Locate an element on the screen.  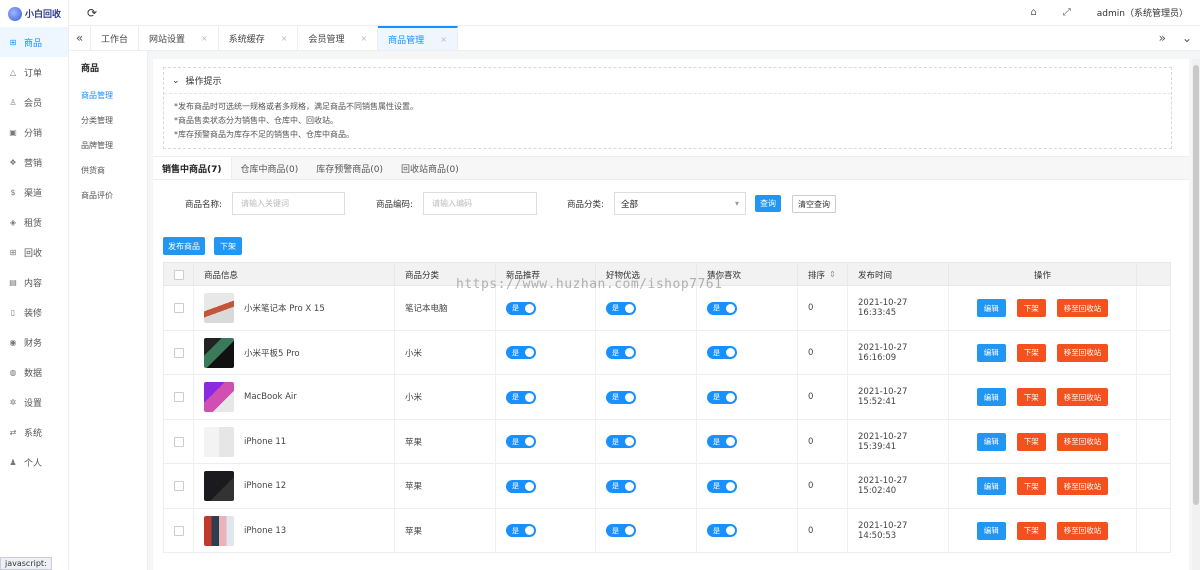
product-name: MacBook Air is located at coordinates (270, 397).